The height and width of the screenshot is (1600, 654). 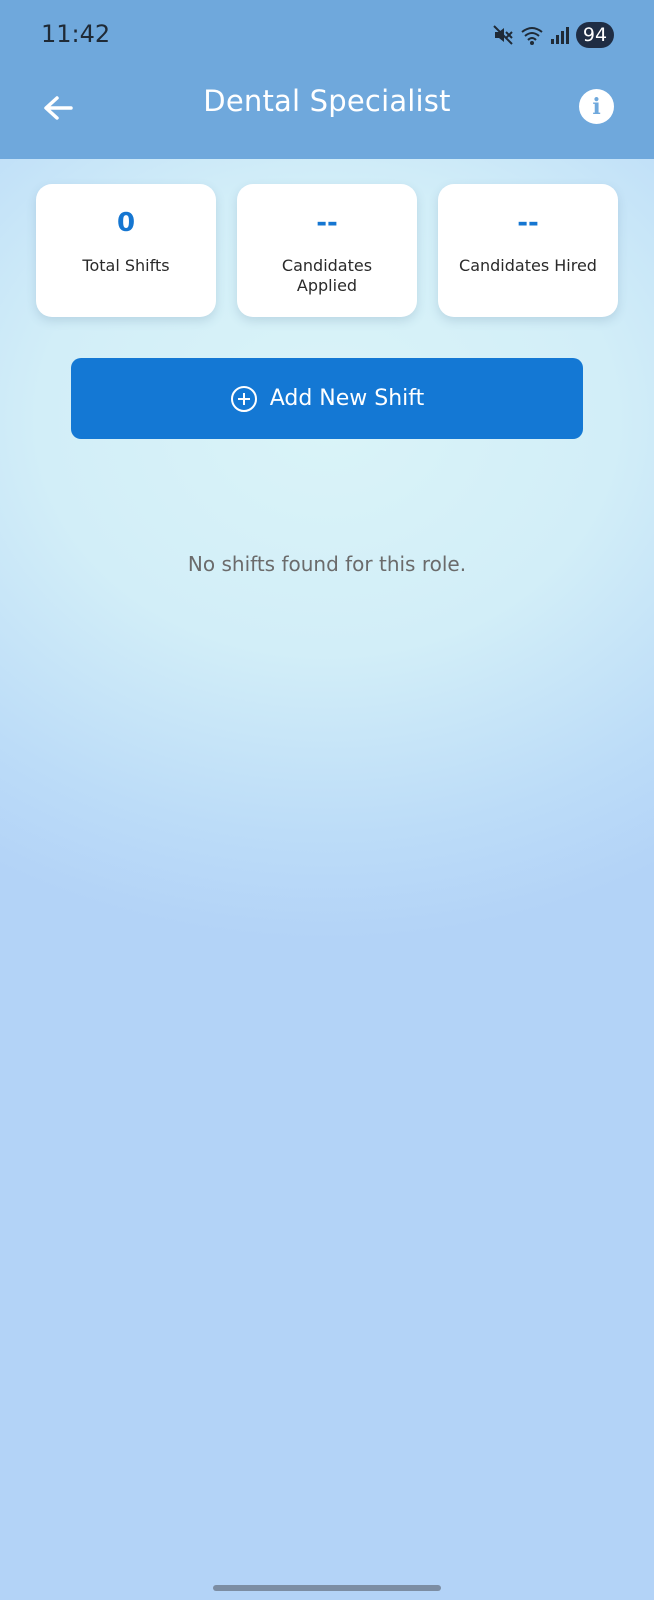 I want to click on stat-card-candidates-hired: -- Candidates Hired, so click(x=528, y=250).